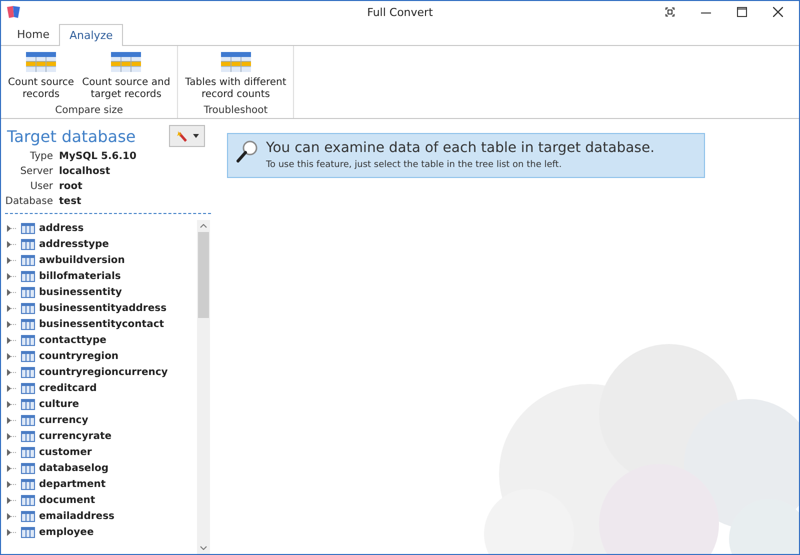 This screenshot has height=555, width=800. I want to click on tree-item: emailaddress, so click(102, 516).